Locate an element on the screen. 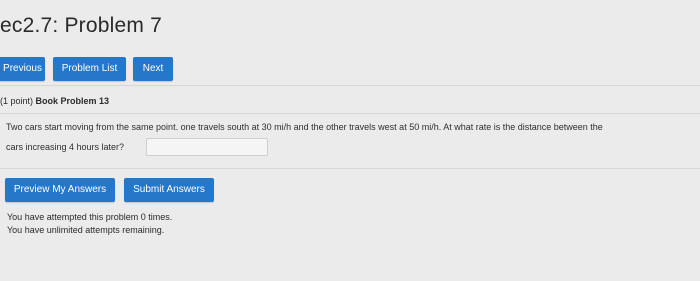 This screenshot has width=700, height=281. problem-list-button: Problem List is located at coordinates (89, 69).